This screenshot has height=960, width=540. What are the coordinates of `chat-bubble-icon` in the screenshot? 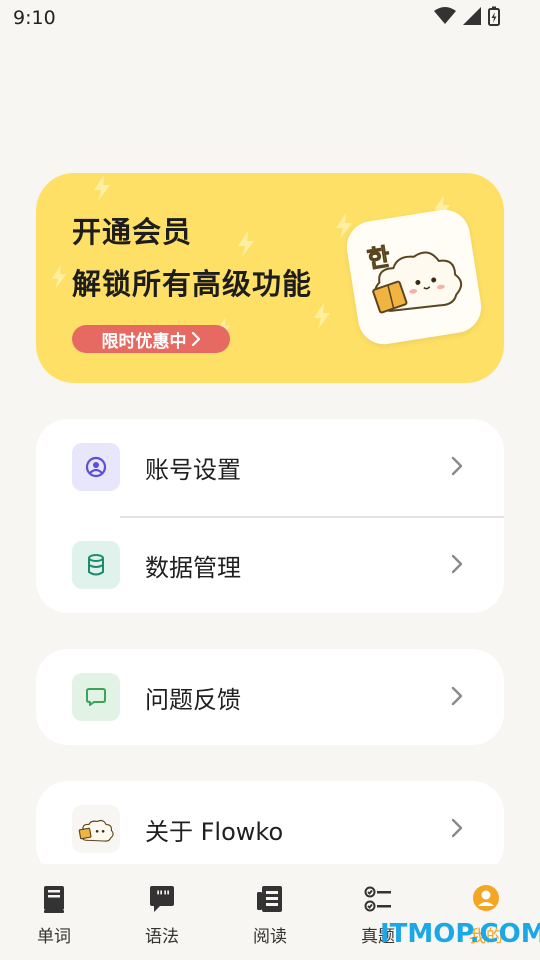 It's located at (96, 697).